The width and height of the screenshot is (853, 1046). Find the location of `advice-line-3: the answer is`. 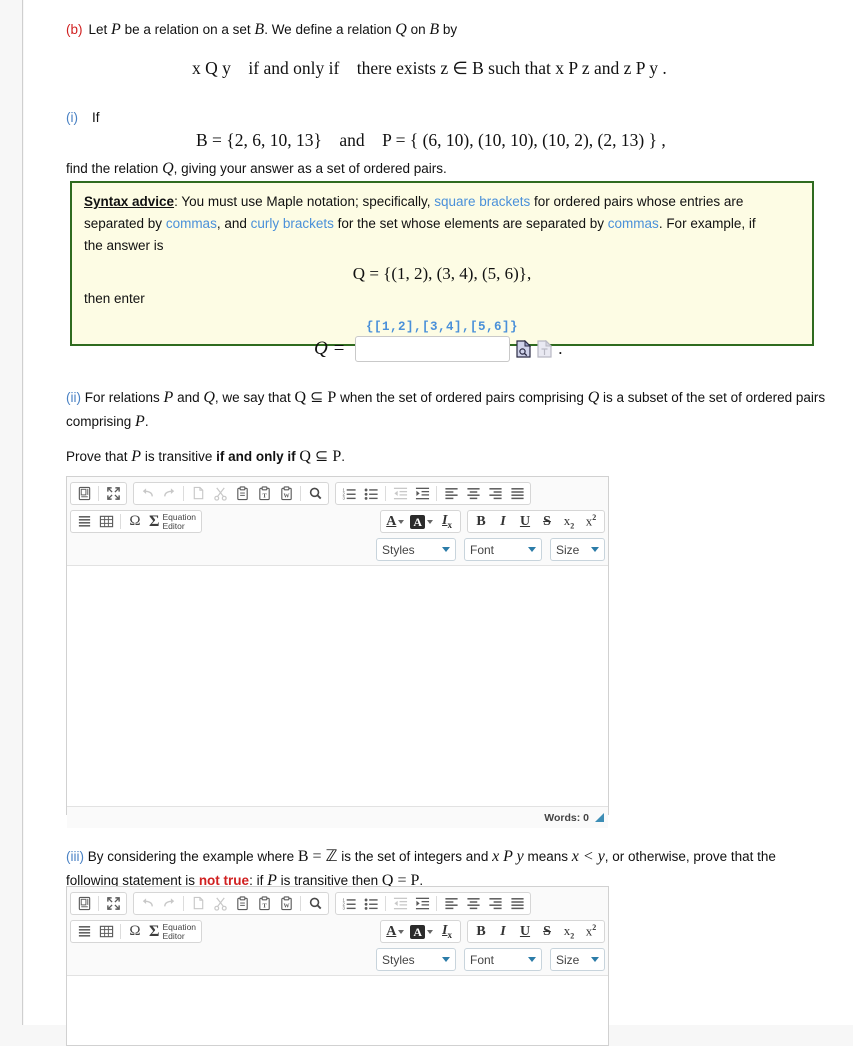

advice-line-3: the answer is is located at coordinates (124, 245).